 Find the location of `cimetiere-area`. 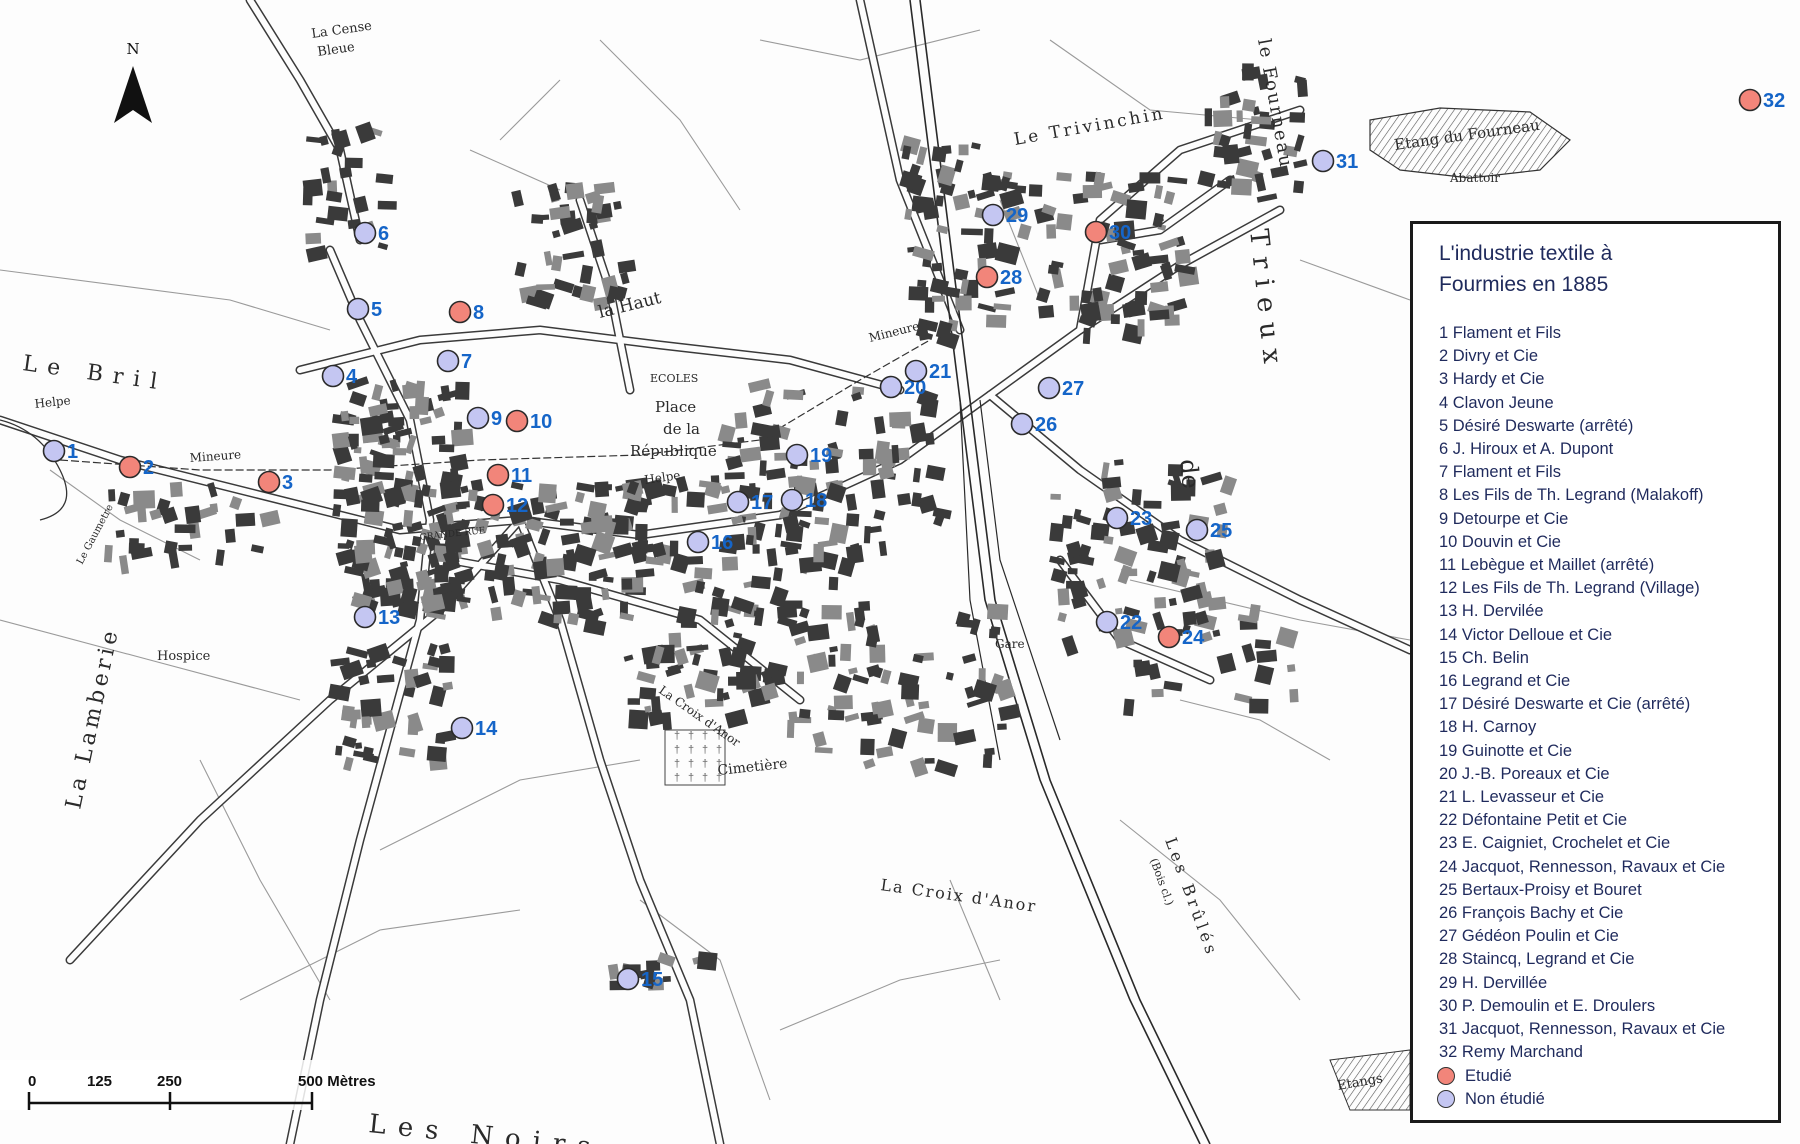

cimetiere-area is located at coordinates (695, 757).